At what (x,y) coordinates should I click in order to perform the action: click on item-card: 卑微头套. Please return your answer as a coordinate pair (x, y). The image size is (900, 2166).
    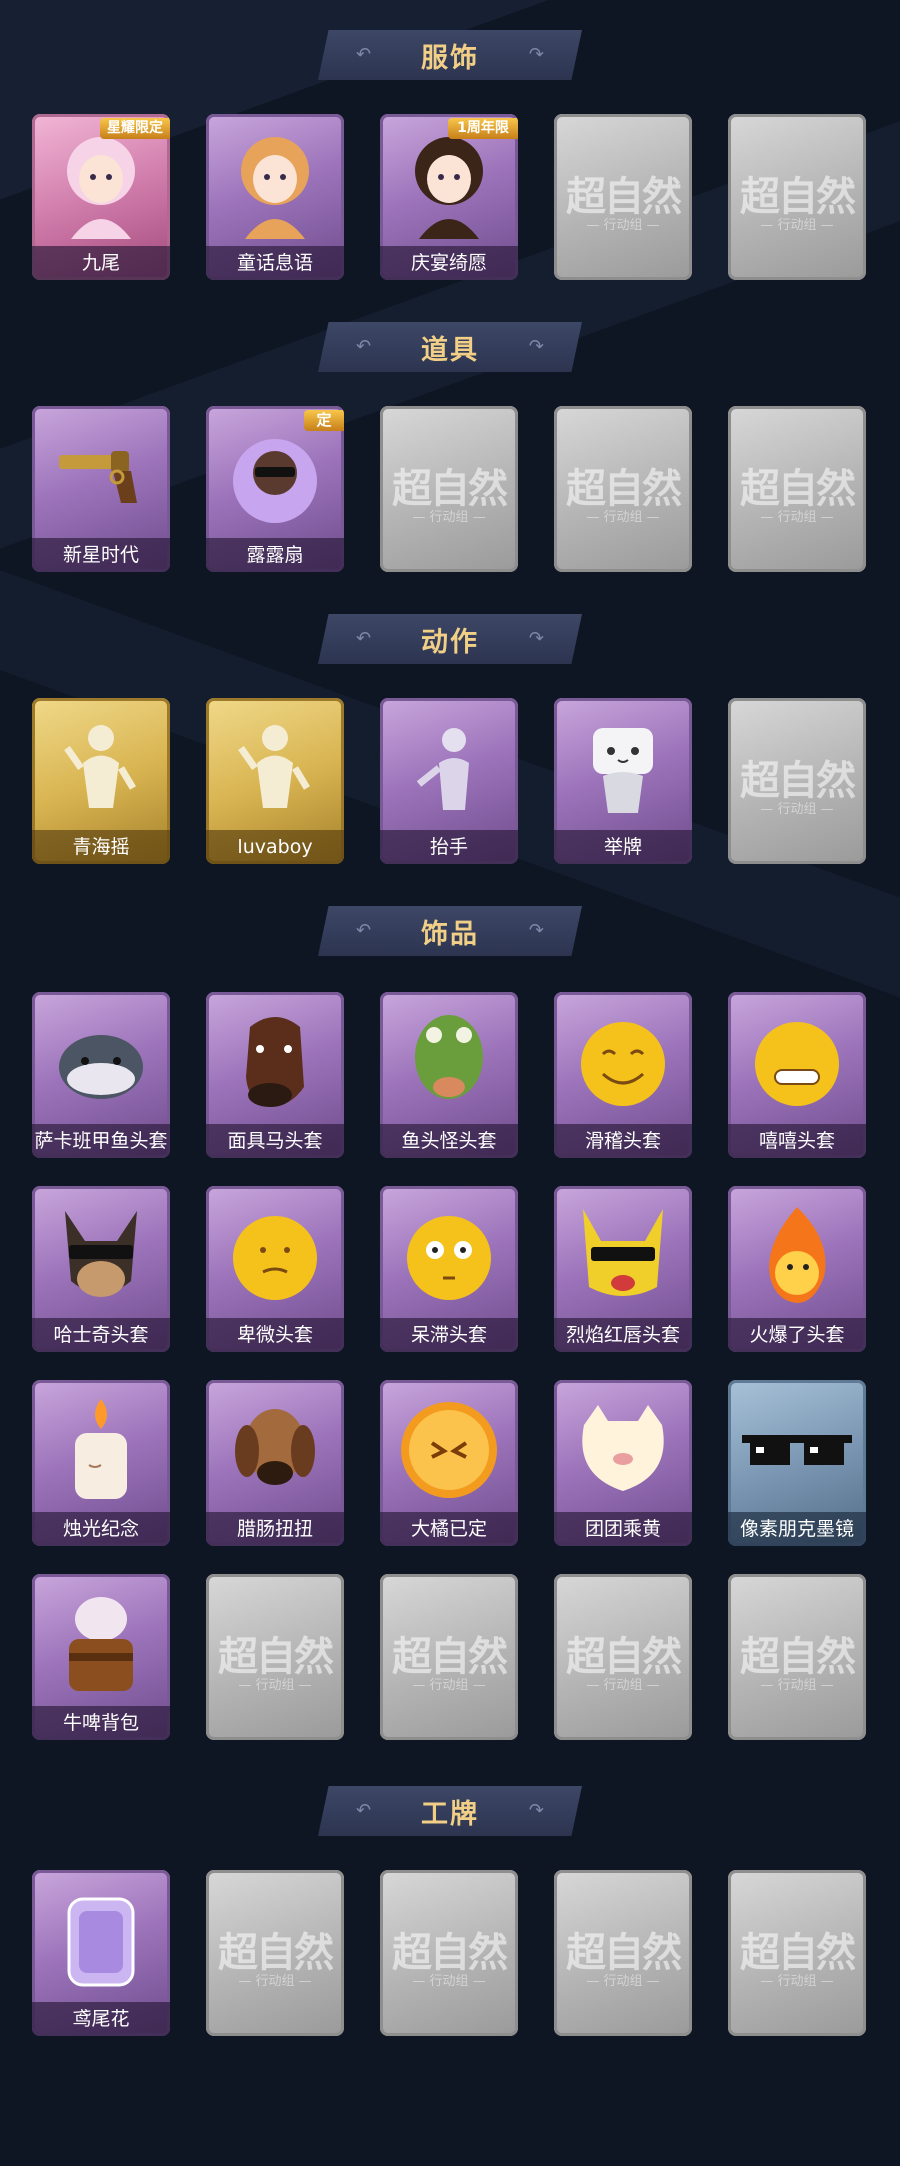
    Looking at the image, I should click on (275, 1269).